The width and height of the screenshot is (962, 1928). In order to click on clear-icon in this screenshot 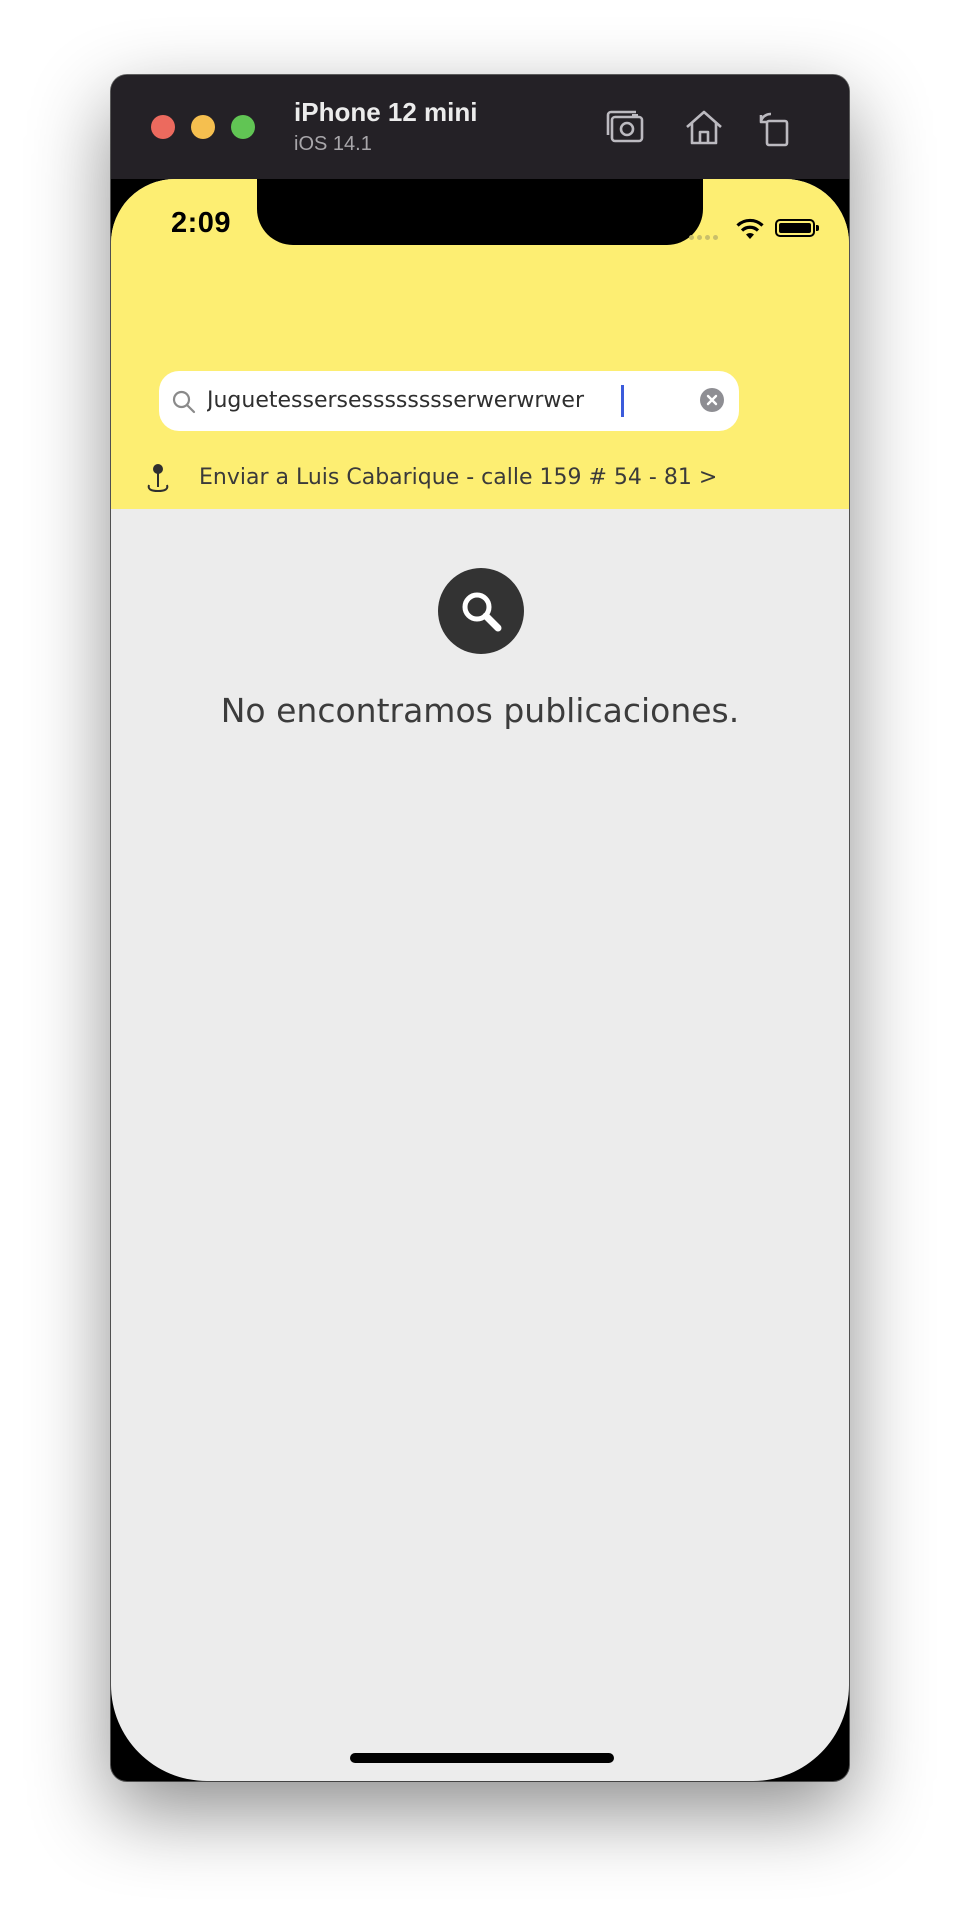, I will do `click(712, 400)`.